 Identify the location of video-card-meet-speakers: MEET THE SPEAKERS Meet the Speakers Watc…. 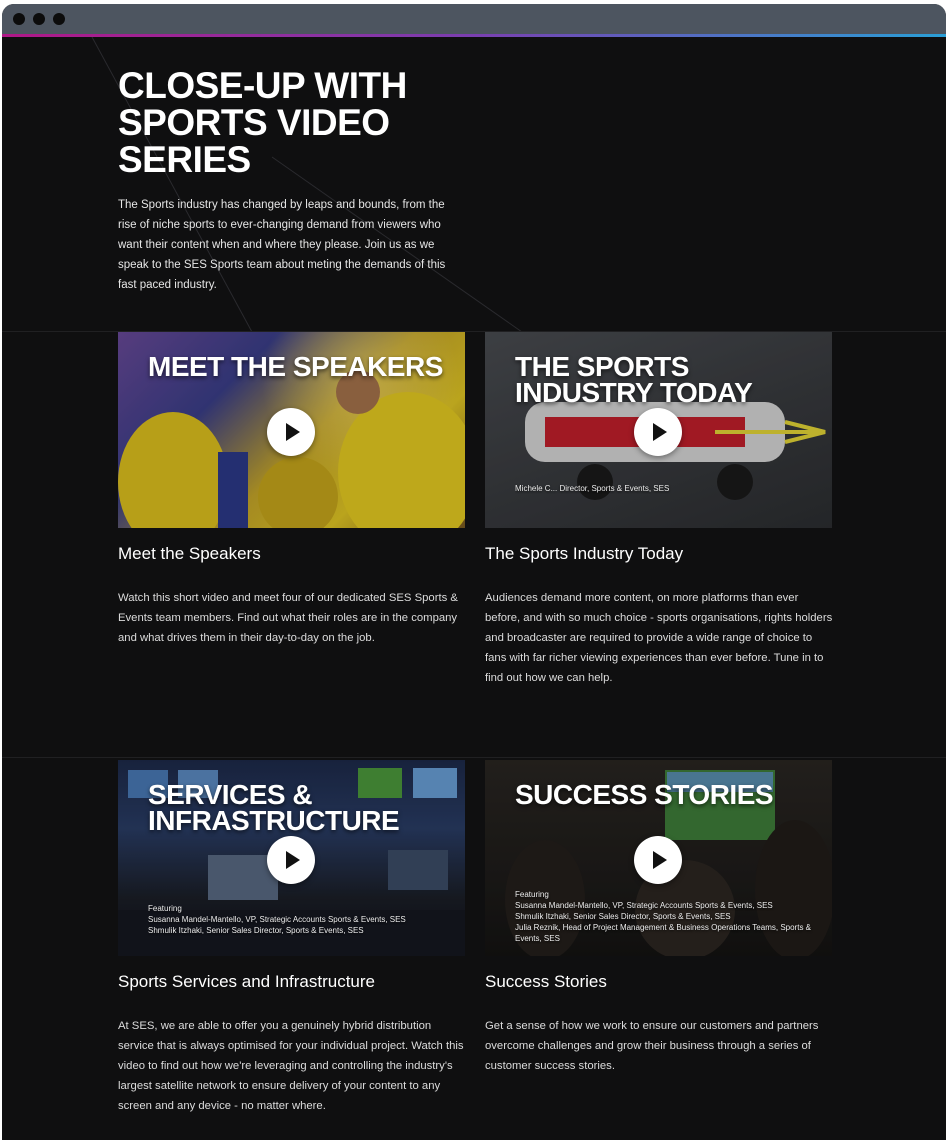
(291, 497).